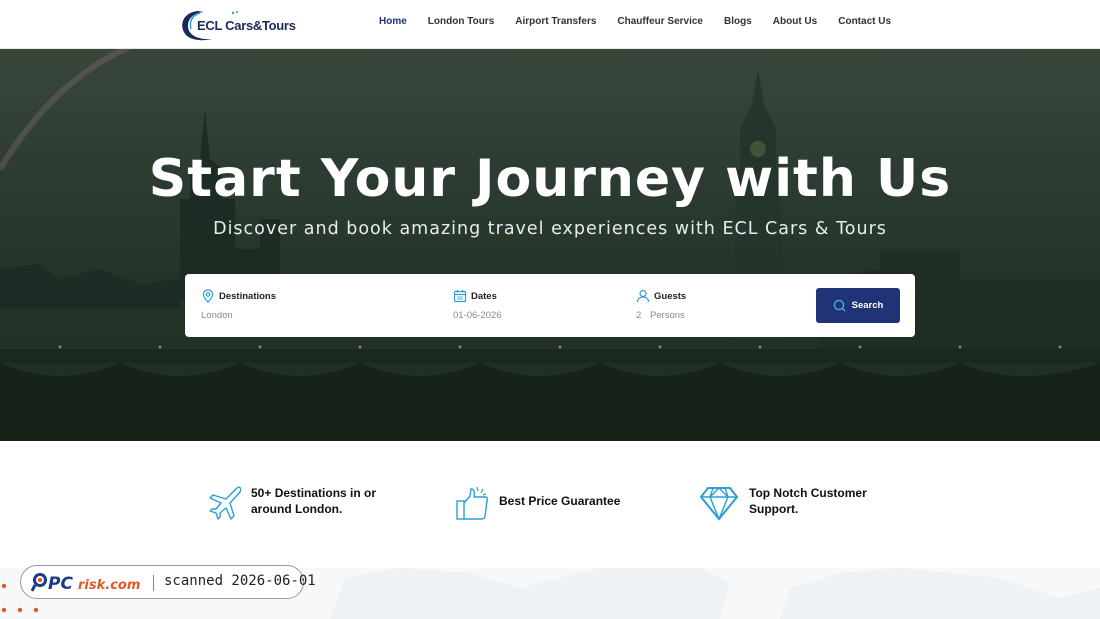  What do you see at coordinates (719, 504) in the screenshot?
I see `diamond-icon` at bounding box center [719, 504].